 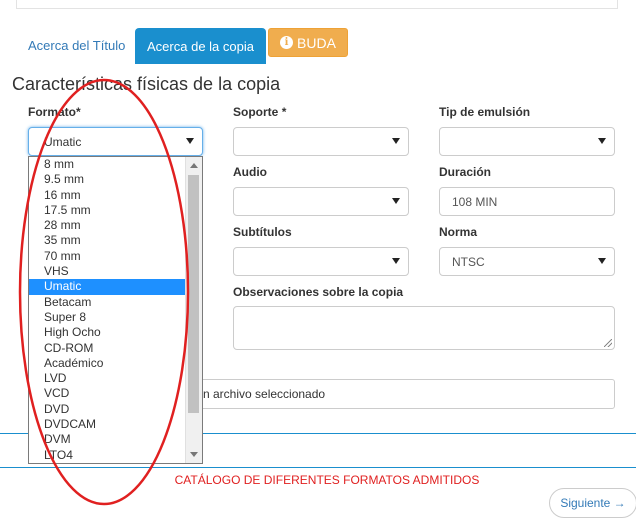 I want to click on section-title: Características físicas de la copia, so click(x=146, y=84).